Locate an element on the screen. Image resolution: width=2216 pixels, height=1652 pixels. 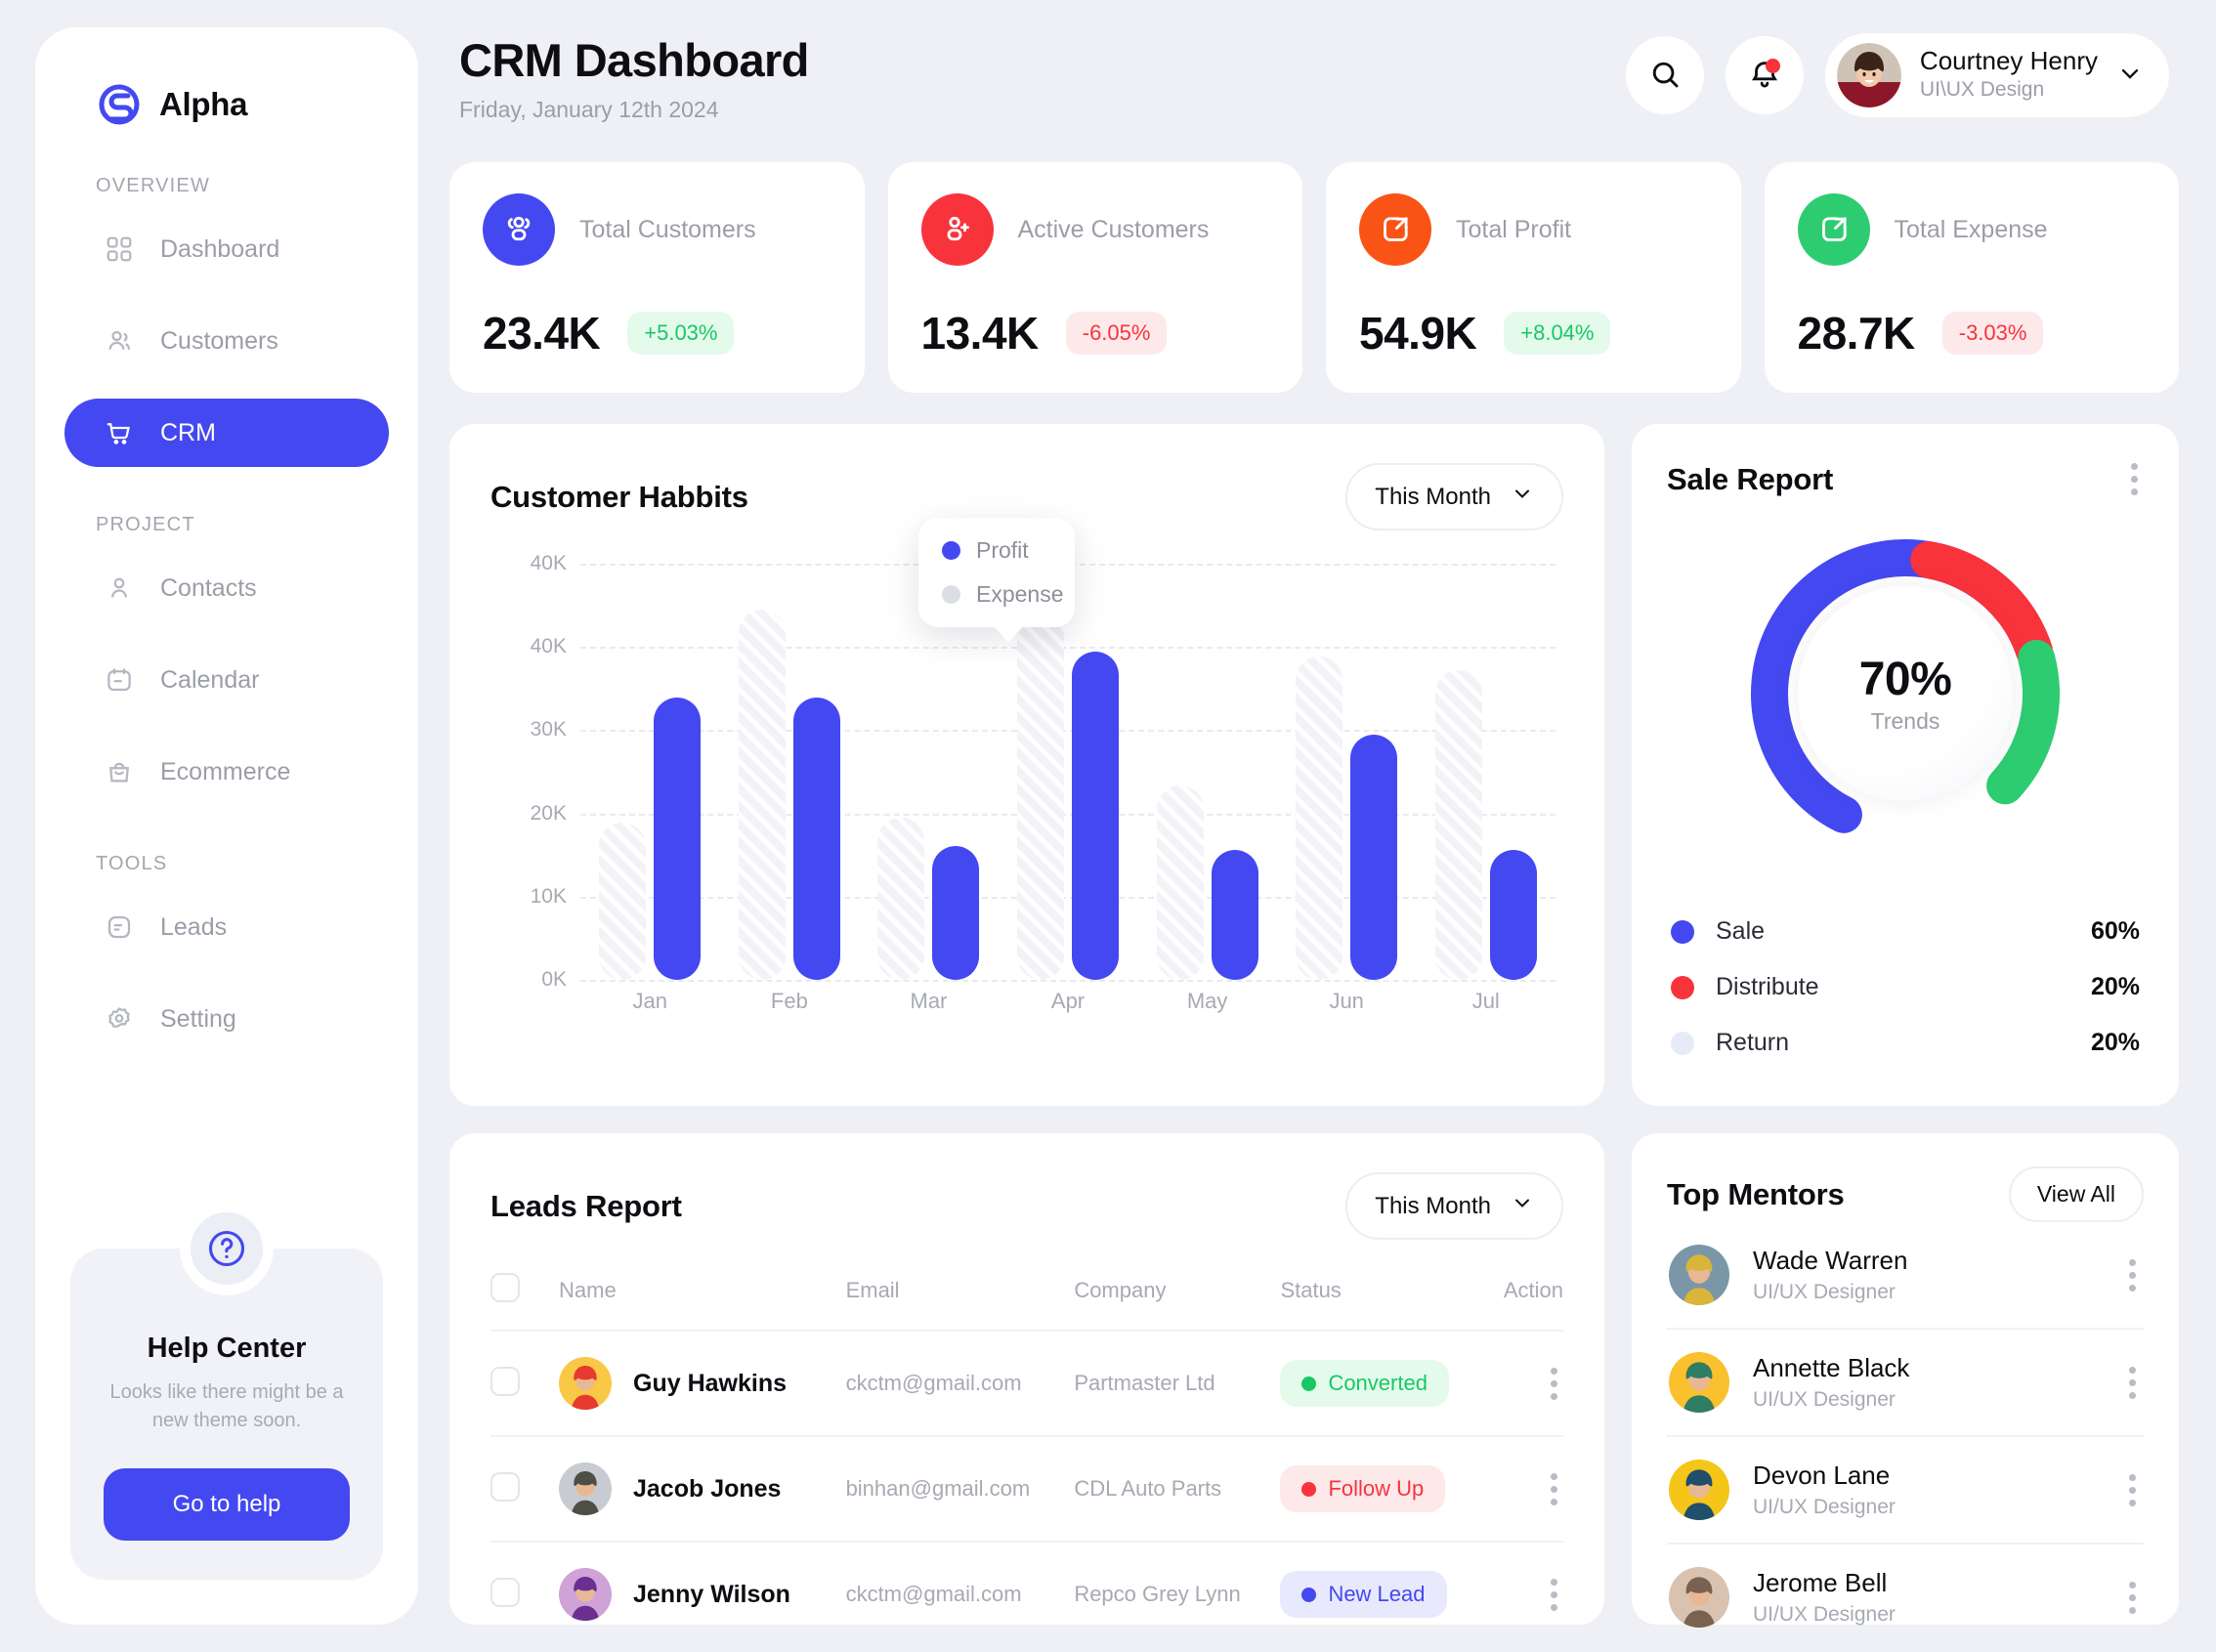
legend-label: Sale is located at coordinates (1741, 931).